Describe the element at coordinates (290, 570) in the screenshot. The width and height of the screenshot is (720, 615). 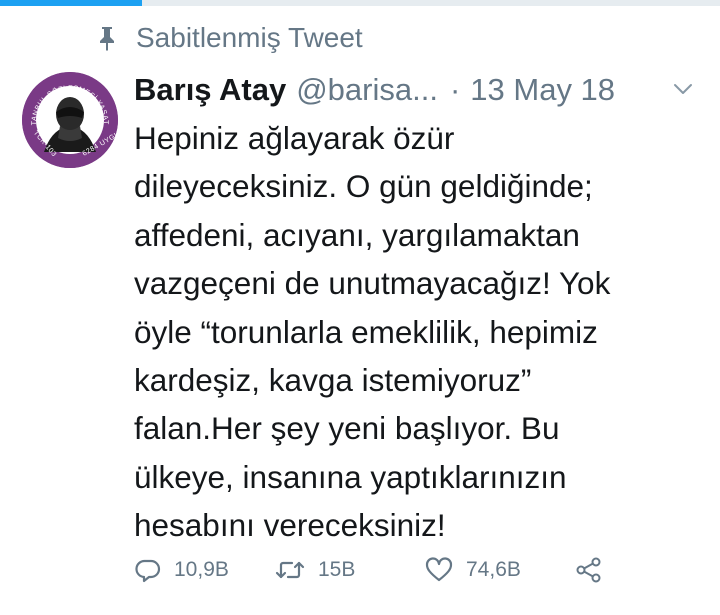
I see `retweet-icon` at that location.